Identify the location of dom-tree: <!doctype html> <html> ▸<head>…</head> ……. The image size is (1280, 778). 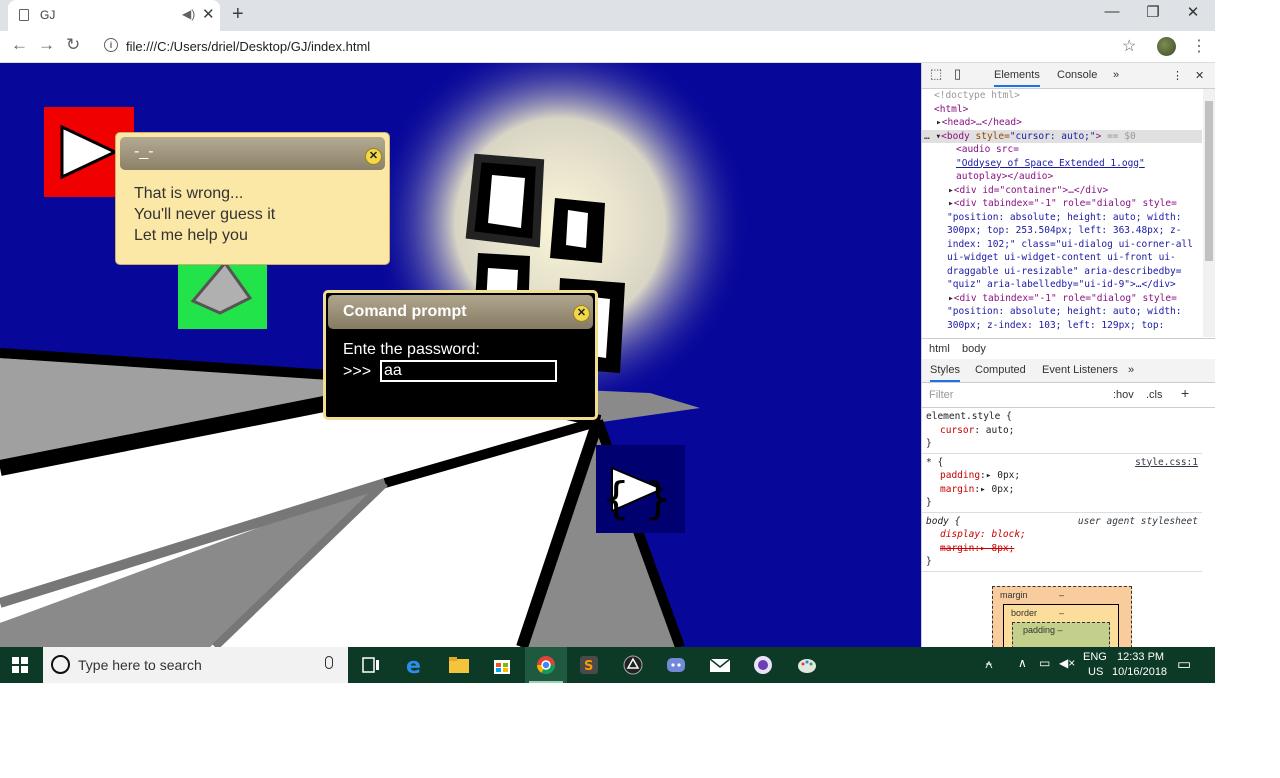
(1062, 213).